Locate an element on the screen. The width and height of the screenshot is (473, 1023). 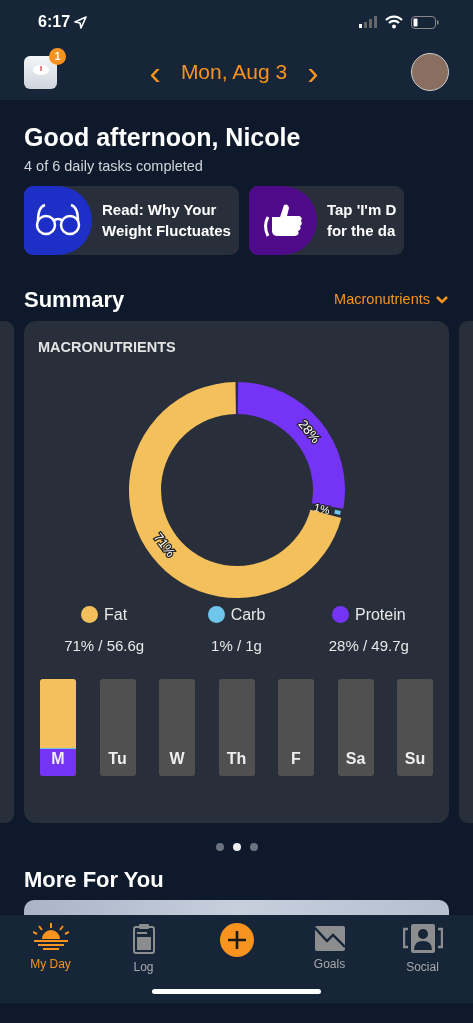
day-bar: Sa is located at coordinates (355, 728).